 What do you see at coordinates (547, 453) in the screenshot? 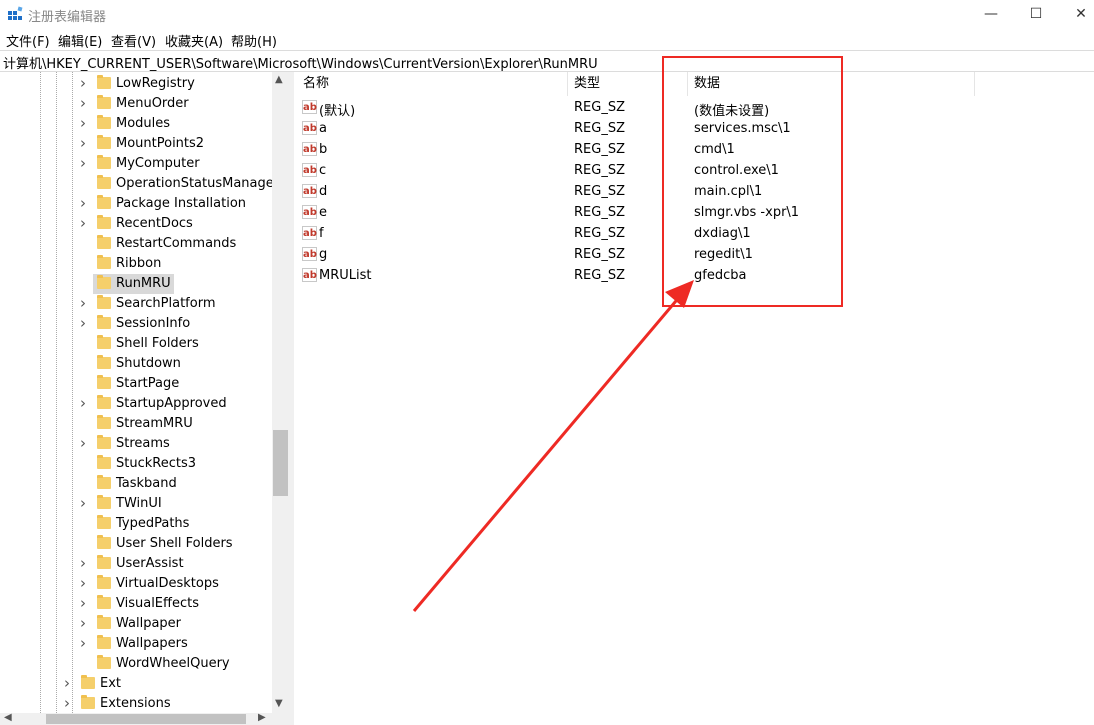
I see `annotation-arrow-shaft` at bounding box center [547, 453].